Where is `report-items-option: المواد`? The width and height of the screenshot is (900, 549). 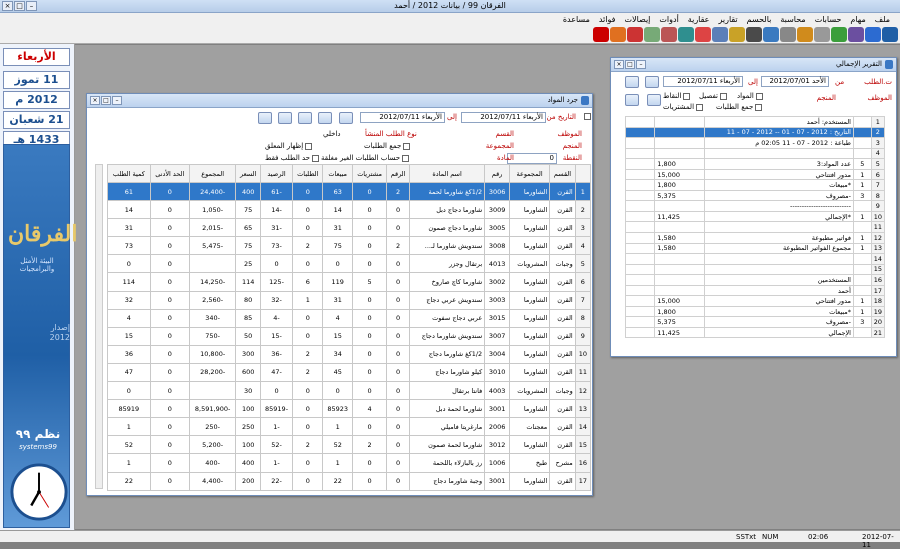 report-items-option: المواد is located at coordinates (750, 96).